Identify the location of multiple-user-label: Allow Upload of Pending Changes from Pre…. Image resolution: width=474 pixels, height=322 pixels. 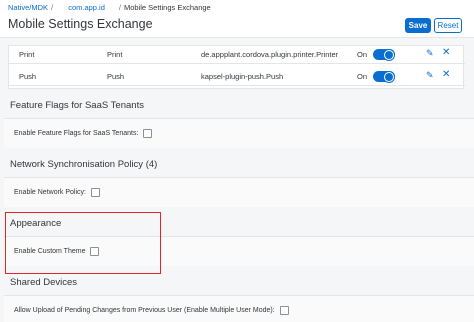
(144, 310).